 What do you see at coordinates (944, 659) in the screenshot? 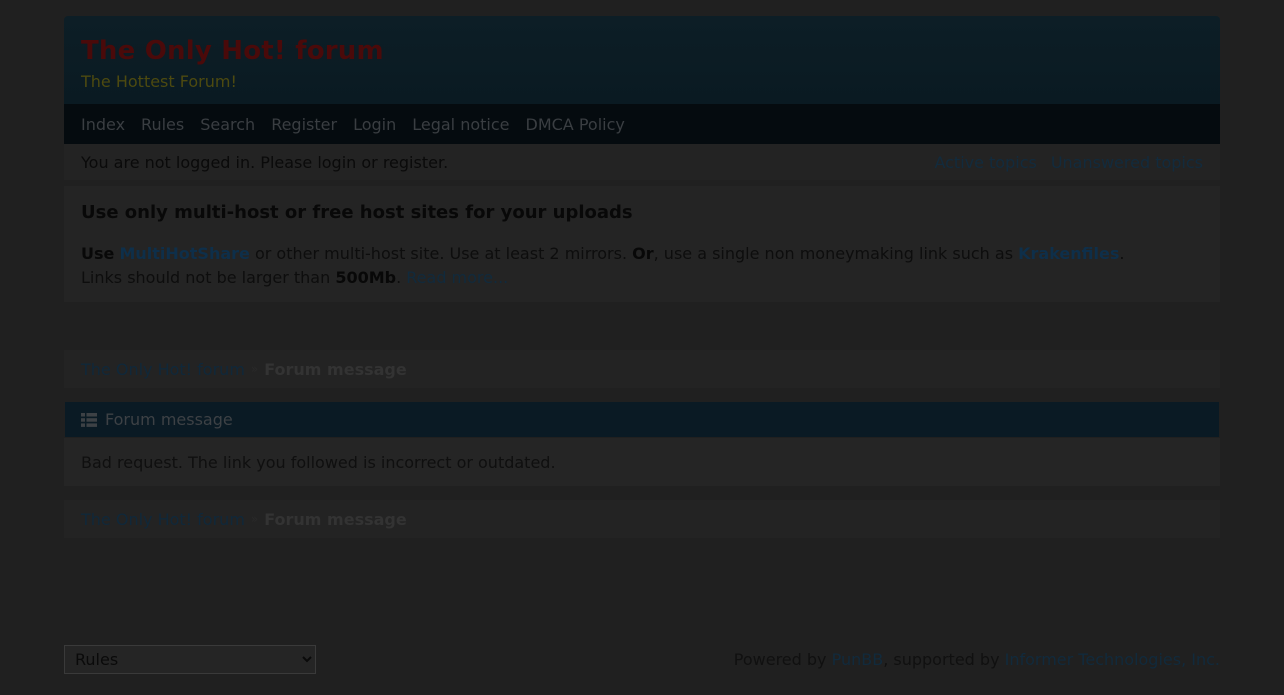
I see `supported-by-text: , supported by` at bounding box center [944, 659].